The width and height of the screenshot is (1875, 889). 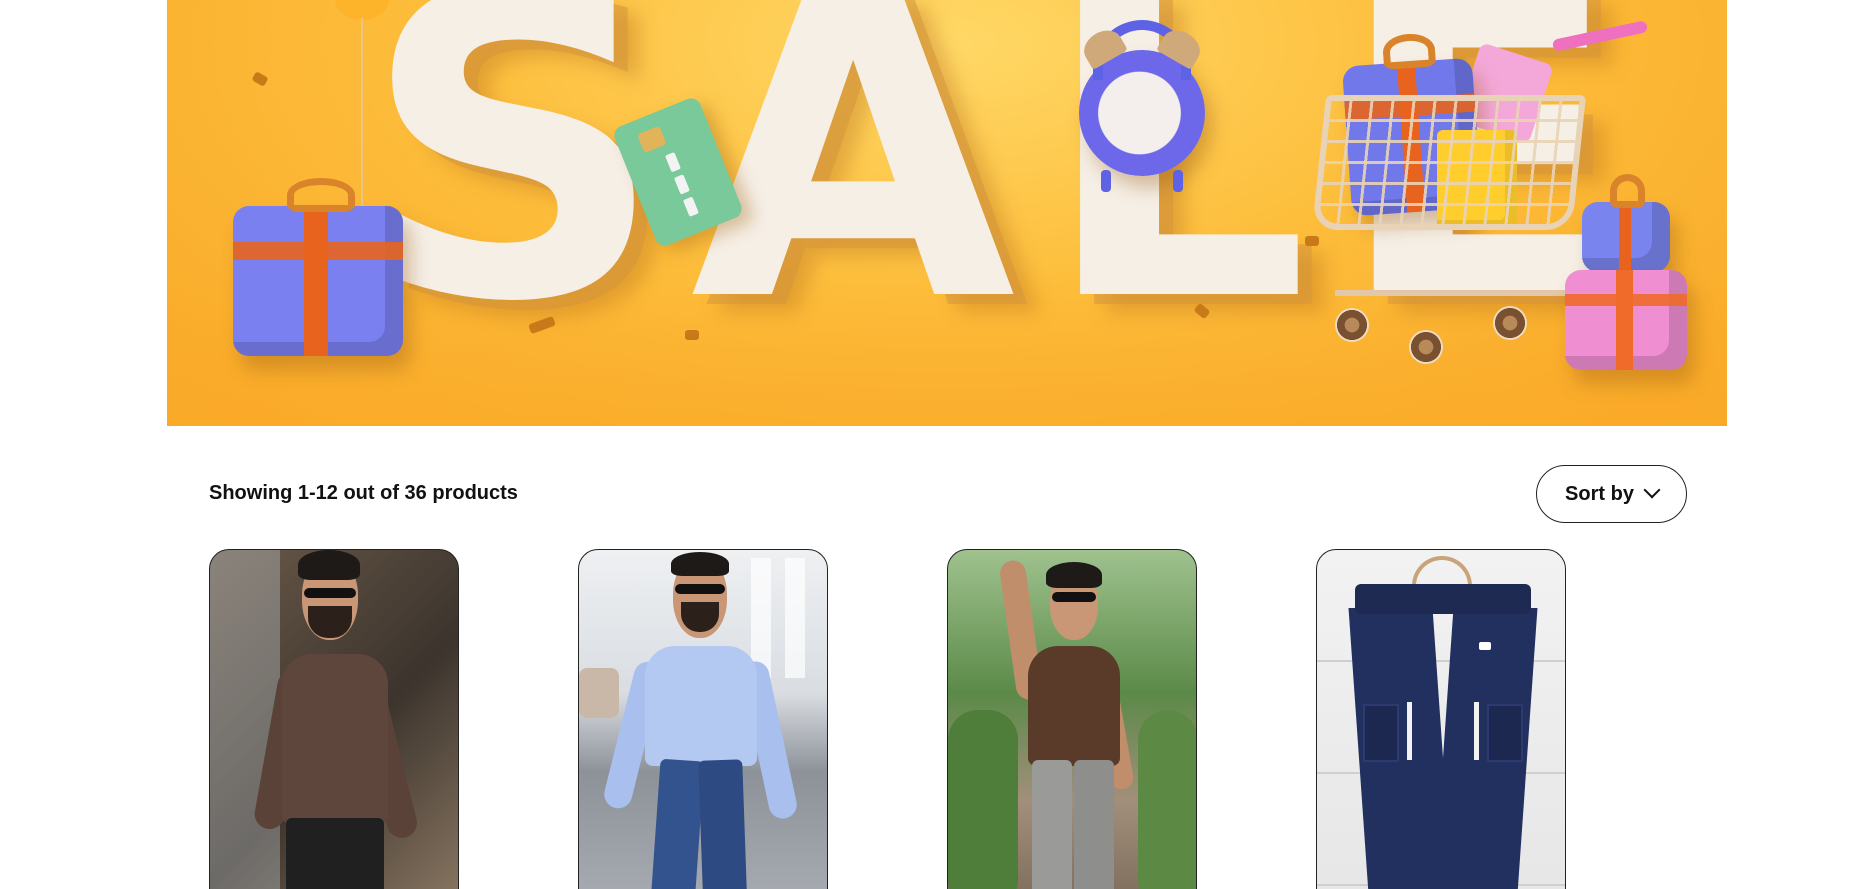 What do you see at coordinates (1599, 493) in the screenshot?
I see `sort-by-label: Sort by` at bounding box center [1599, 493].